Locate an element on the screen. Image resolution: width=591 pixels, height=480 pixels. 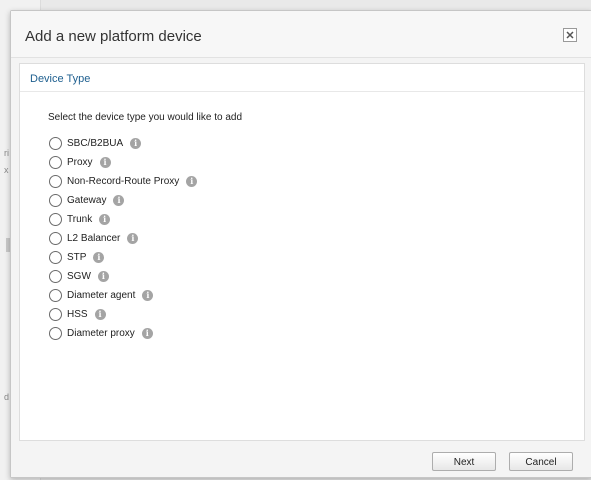
device-type-option: L2 Balancer i is located at coordinates (123, 238).